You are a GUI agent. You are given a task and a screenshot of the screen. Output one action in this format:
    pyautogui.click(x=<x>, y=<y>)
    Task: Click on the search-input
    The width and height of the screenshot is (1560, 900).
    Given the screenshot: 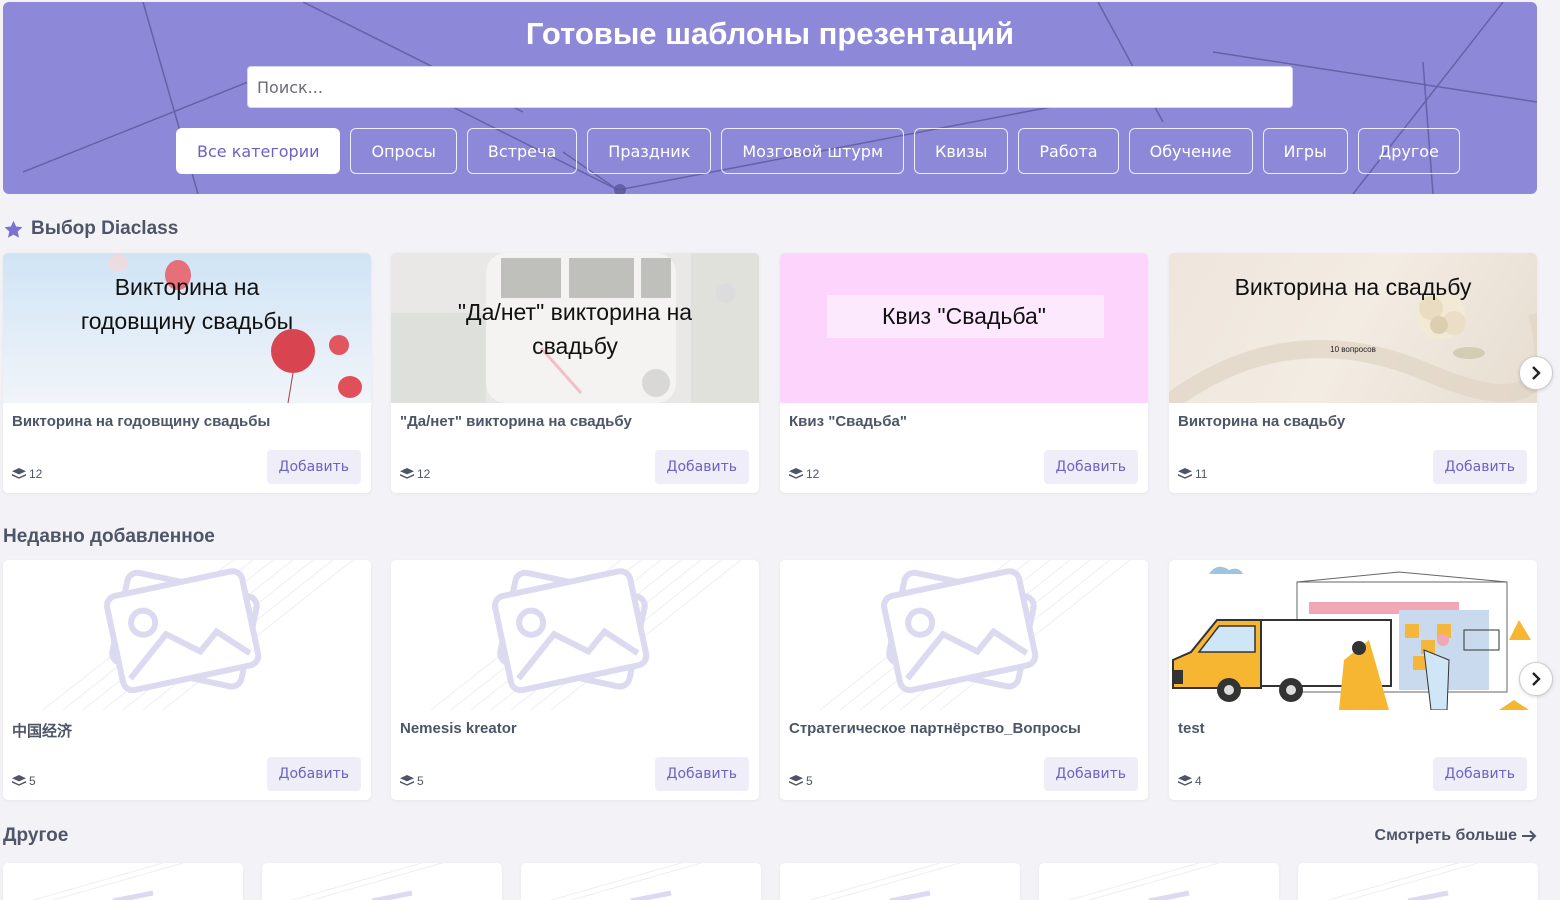 What is the action you would take?
    pyautogui.click(x=770, y=87)
    